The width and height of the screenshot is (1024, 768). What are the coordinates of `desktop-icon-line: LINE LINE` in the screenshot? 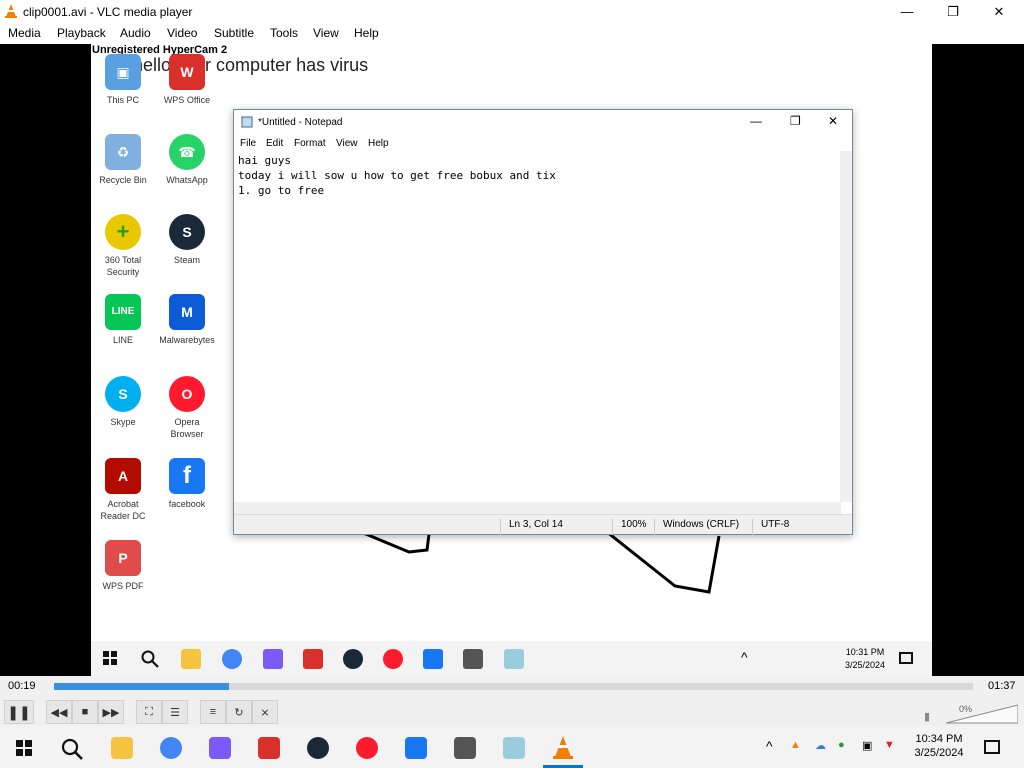 It's located at (123, 320).